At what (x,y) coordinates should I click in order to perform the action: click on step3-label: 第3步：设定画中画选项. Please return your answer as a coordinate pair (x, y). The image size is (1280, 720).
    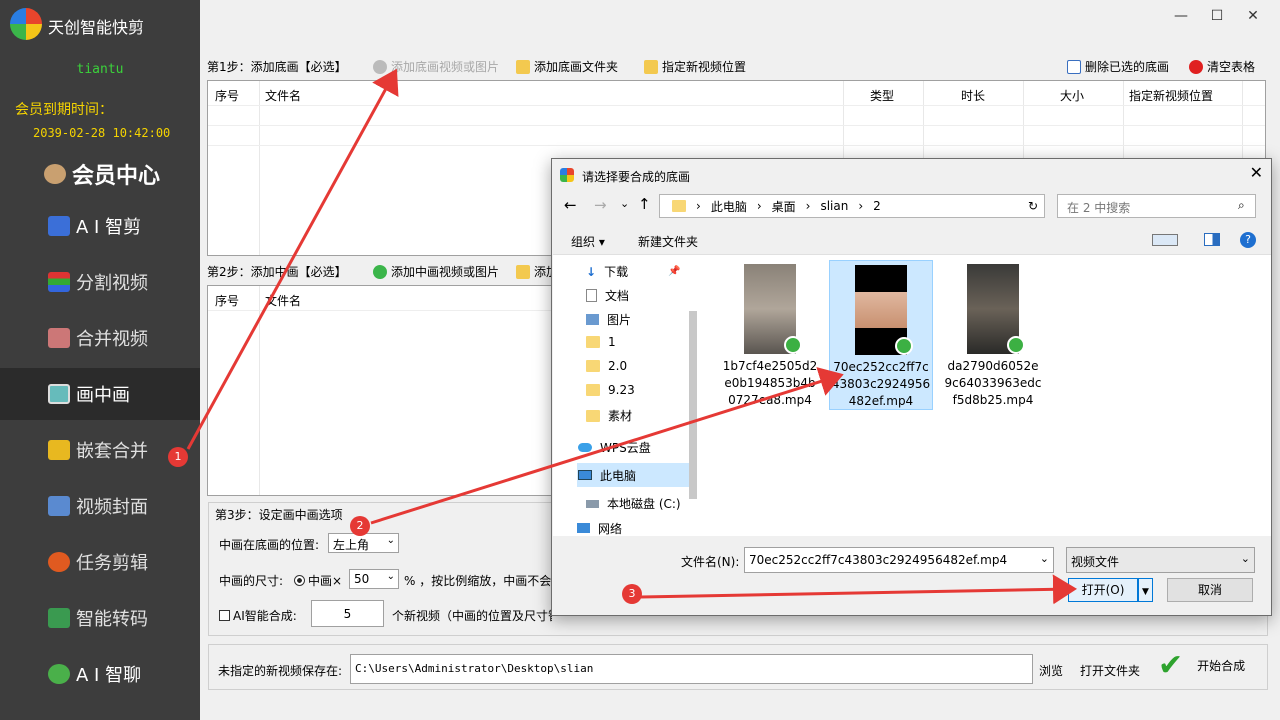
    Looking at the image, I should click on (279, 515).